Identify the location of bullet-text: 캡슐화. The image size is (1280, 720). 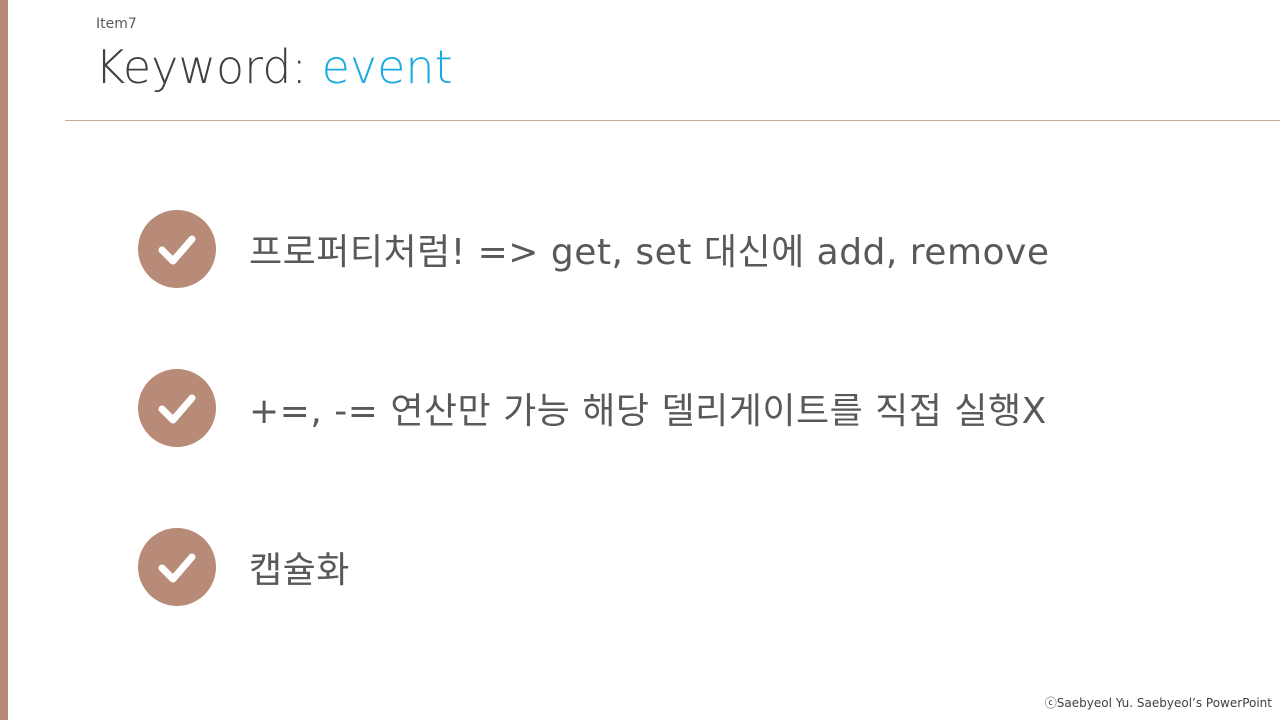
(299, 570).